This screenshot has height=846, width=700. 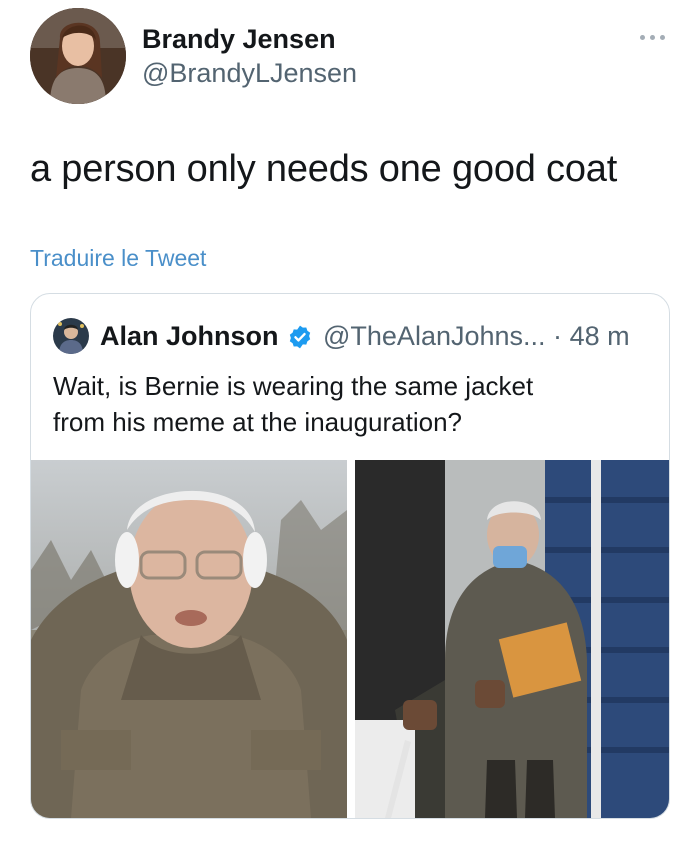 I want to click on quoted-tweet-time: 48 m, so click(x=600, y=336).